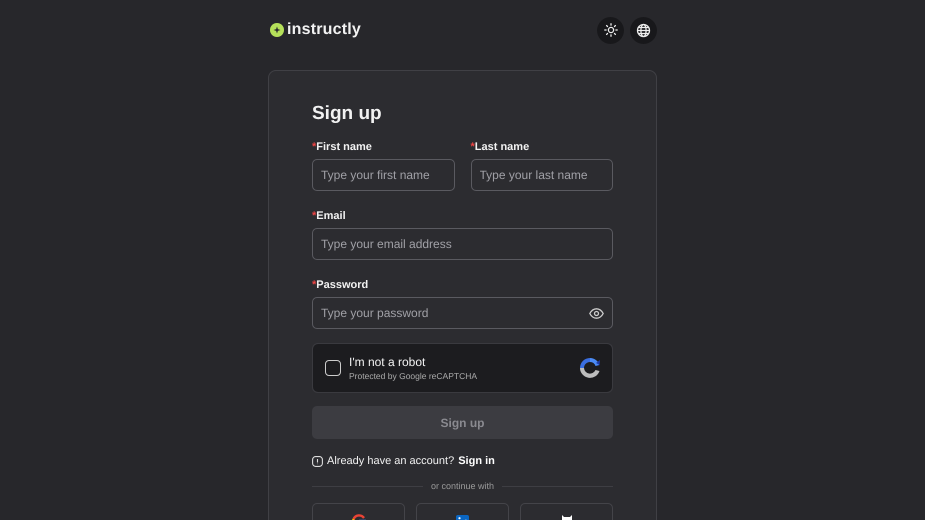 Image resolution: width=925 pixels, height=520 pixels. I want to click on text-input: Type your last name, so click(541, 175).